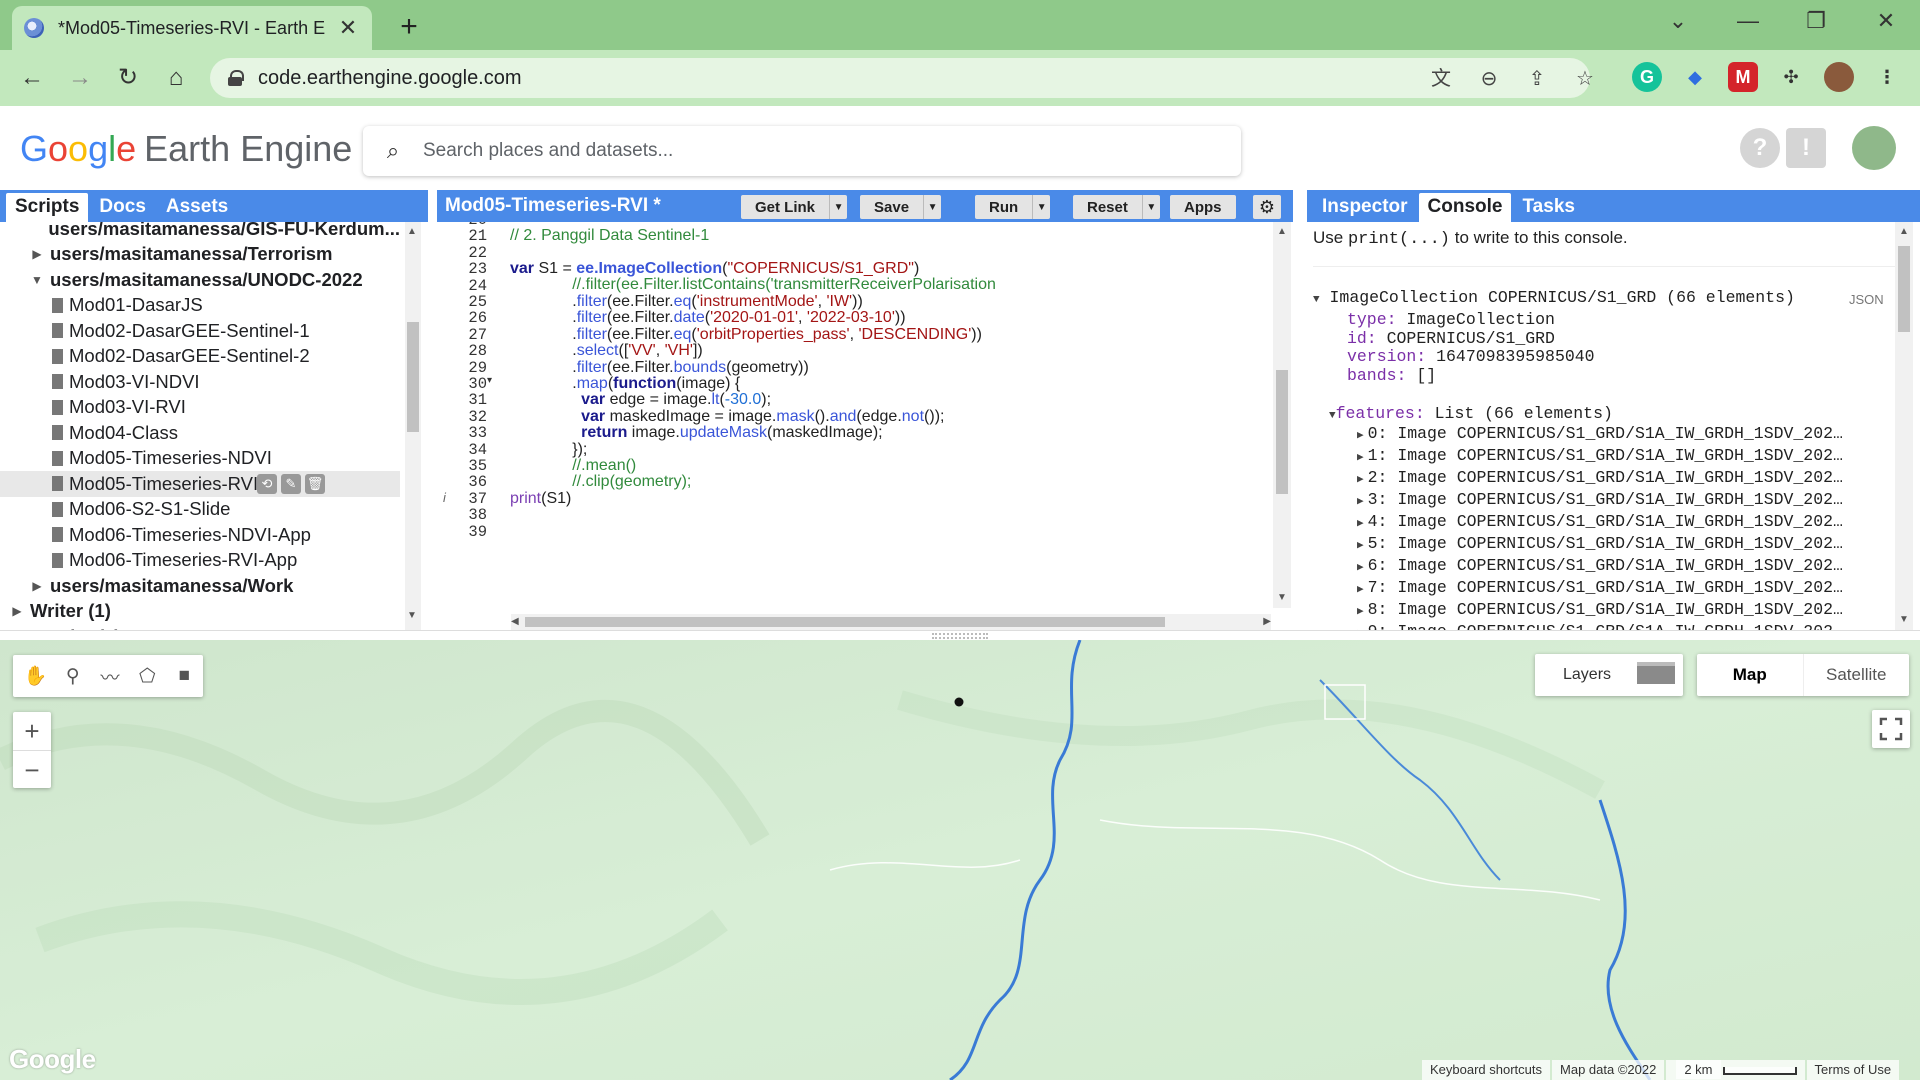 The height and width of the screenshot is (1080, 1920). Describe the element at coordinates (1887, 77) in the screenshot. I see `browser-menu-icon: ⋮` at that location.